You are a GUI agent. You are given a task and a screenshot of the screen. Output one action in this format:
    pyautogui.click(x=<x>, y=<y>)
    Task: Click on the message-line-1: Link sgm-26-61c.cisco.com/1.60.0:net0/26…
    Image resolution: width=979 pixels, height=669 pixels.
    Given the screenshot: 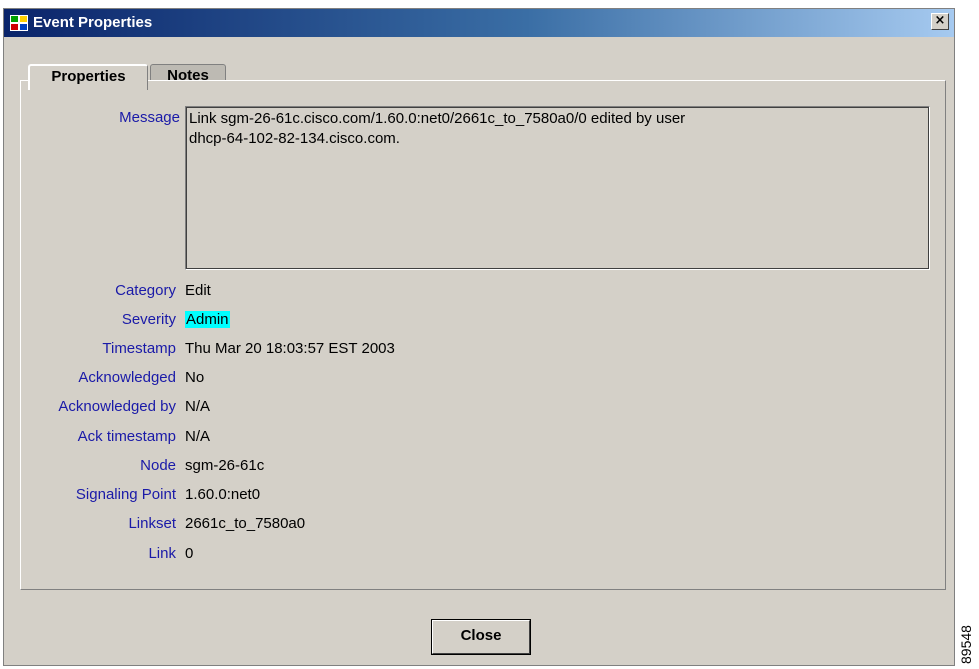 What is the action you would take?
    pyautogui.click(x=437, y=118)
    